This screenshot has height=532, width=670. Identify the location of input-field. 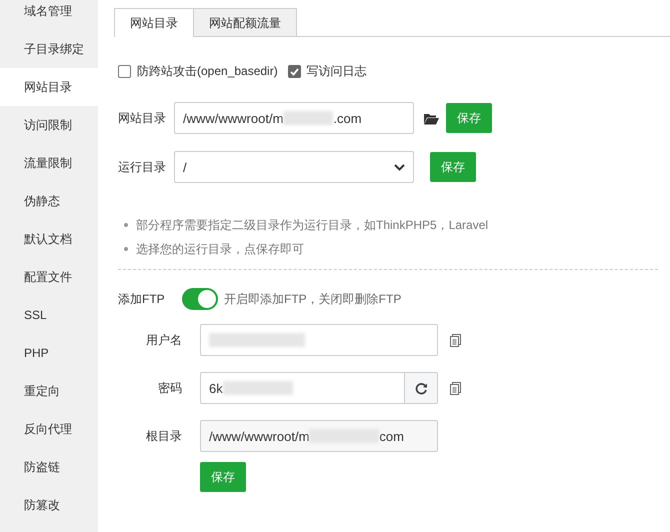
(319, 340).